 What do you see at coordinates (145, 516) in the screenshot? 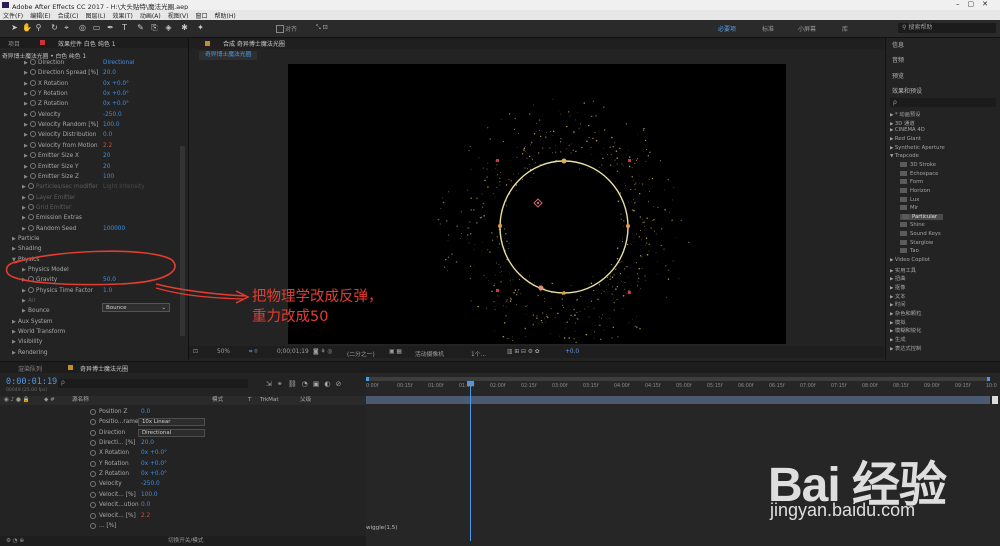
I see `timeline-property-value: 2.2` at bounding box center [145, 516].